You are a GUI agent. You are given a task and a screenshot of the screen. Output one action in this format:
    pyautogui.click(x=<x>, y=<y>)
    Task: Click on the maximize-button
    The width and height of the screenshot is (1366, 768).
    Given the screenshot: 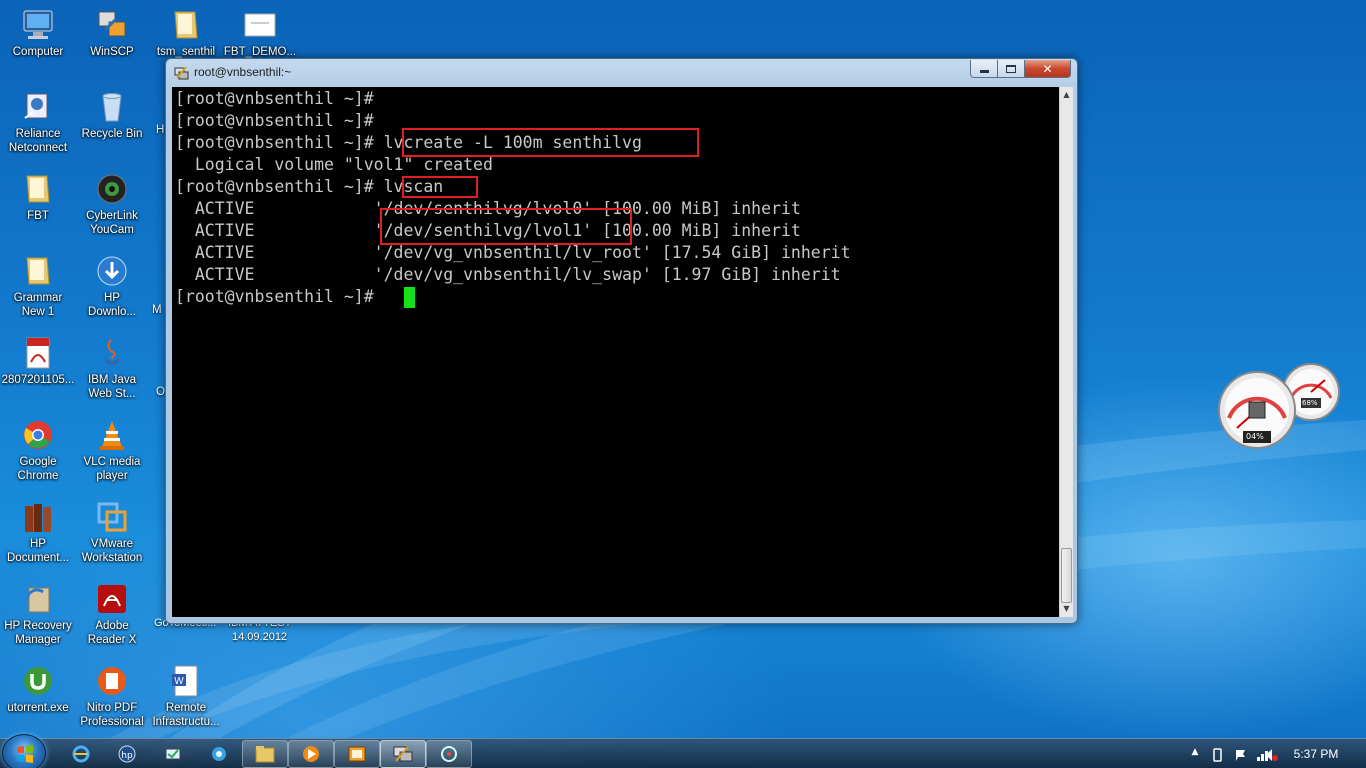 What is the action you would take?
    pyautogui.click(x=1011, y=69)
    